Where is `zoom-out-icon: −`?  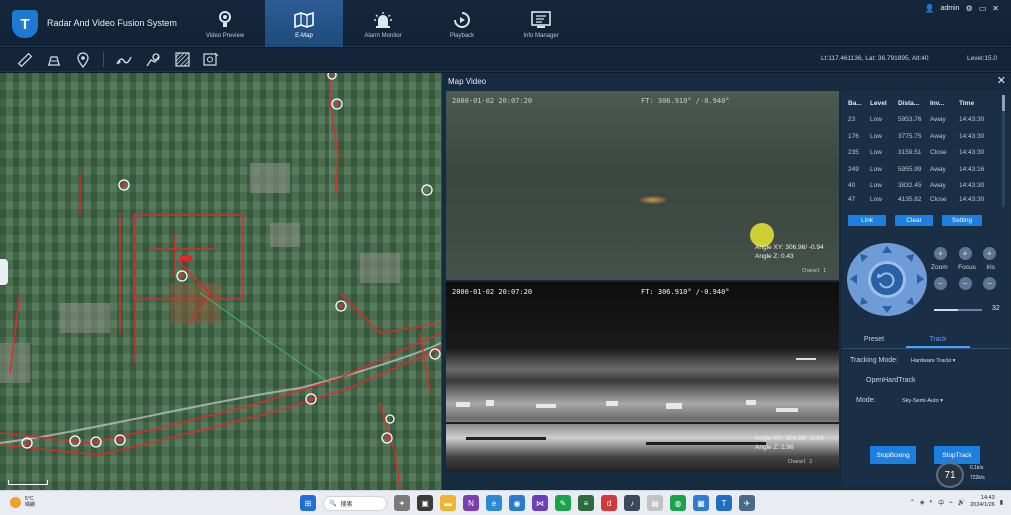
zoom-out-icon: − is located at coordinates (940, 283).